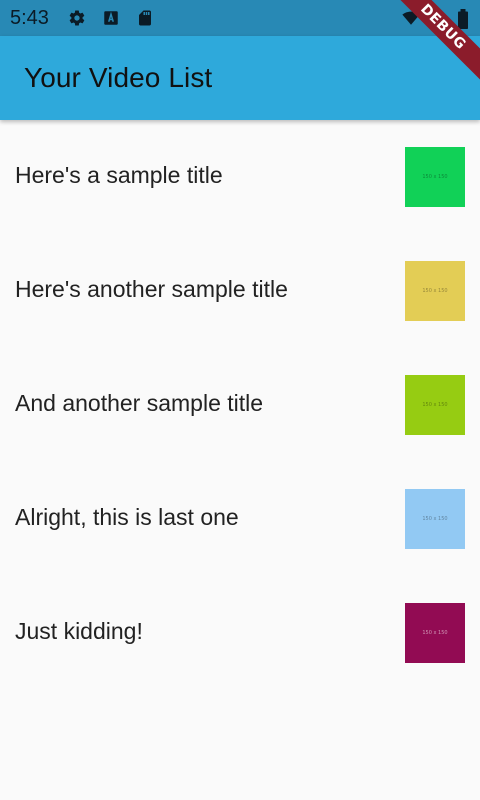  I want to click on app-bar: Your Video List, so click(240, 78).